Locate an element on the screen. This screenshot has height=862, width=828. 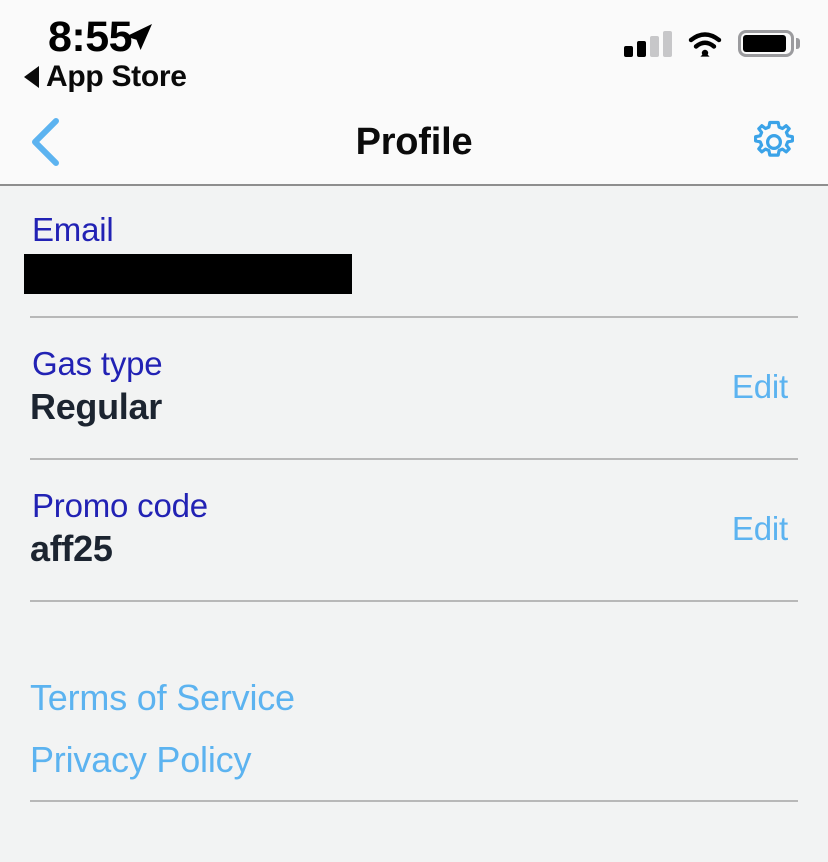
back-to-app-label: App Store is located at coordinates (116, 76).